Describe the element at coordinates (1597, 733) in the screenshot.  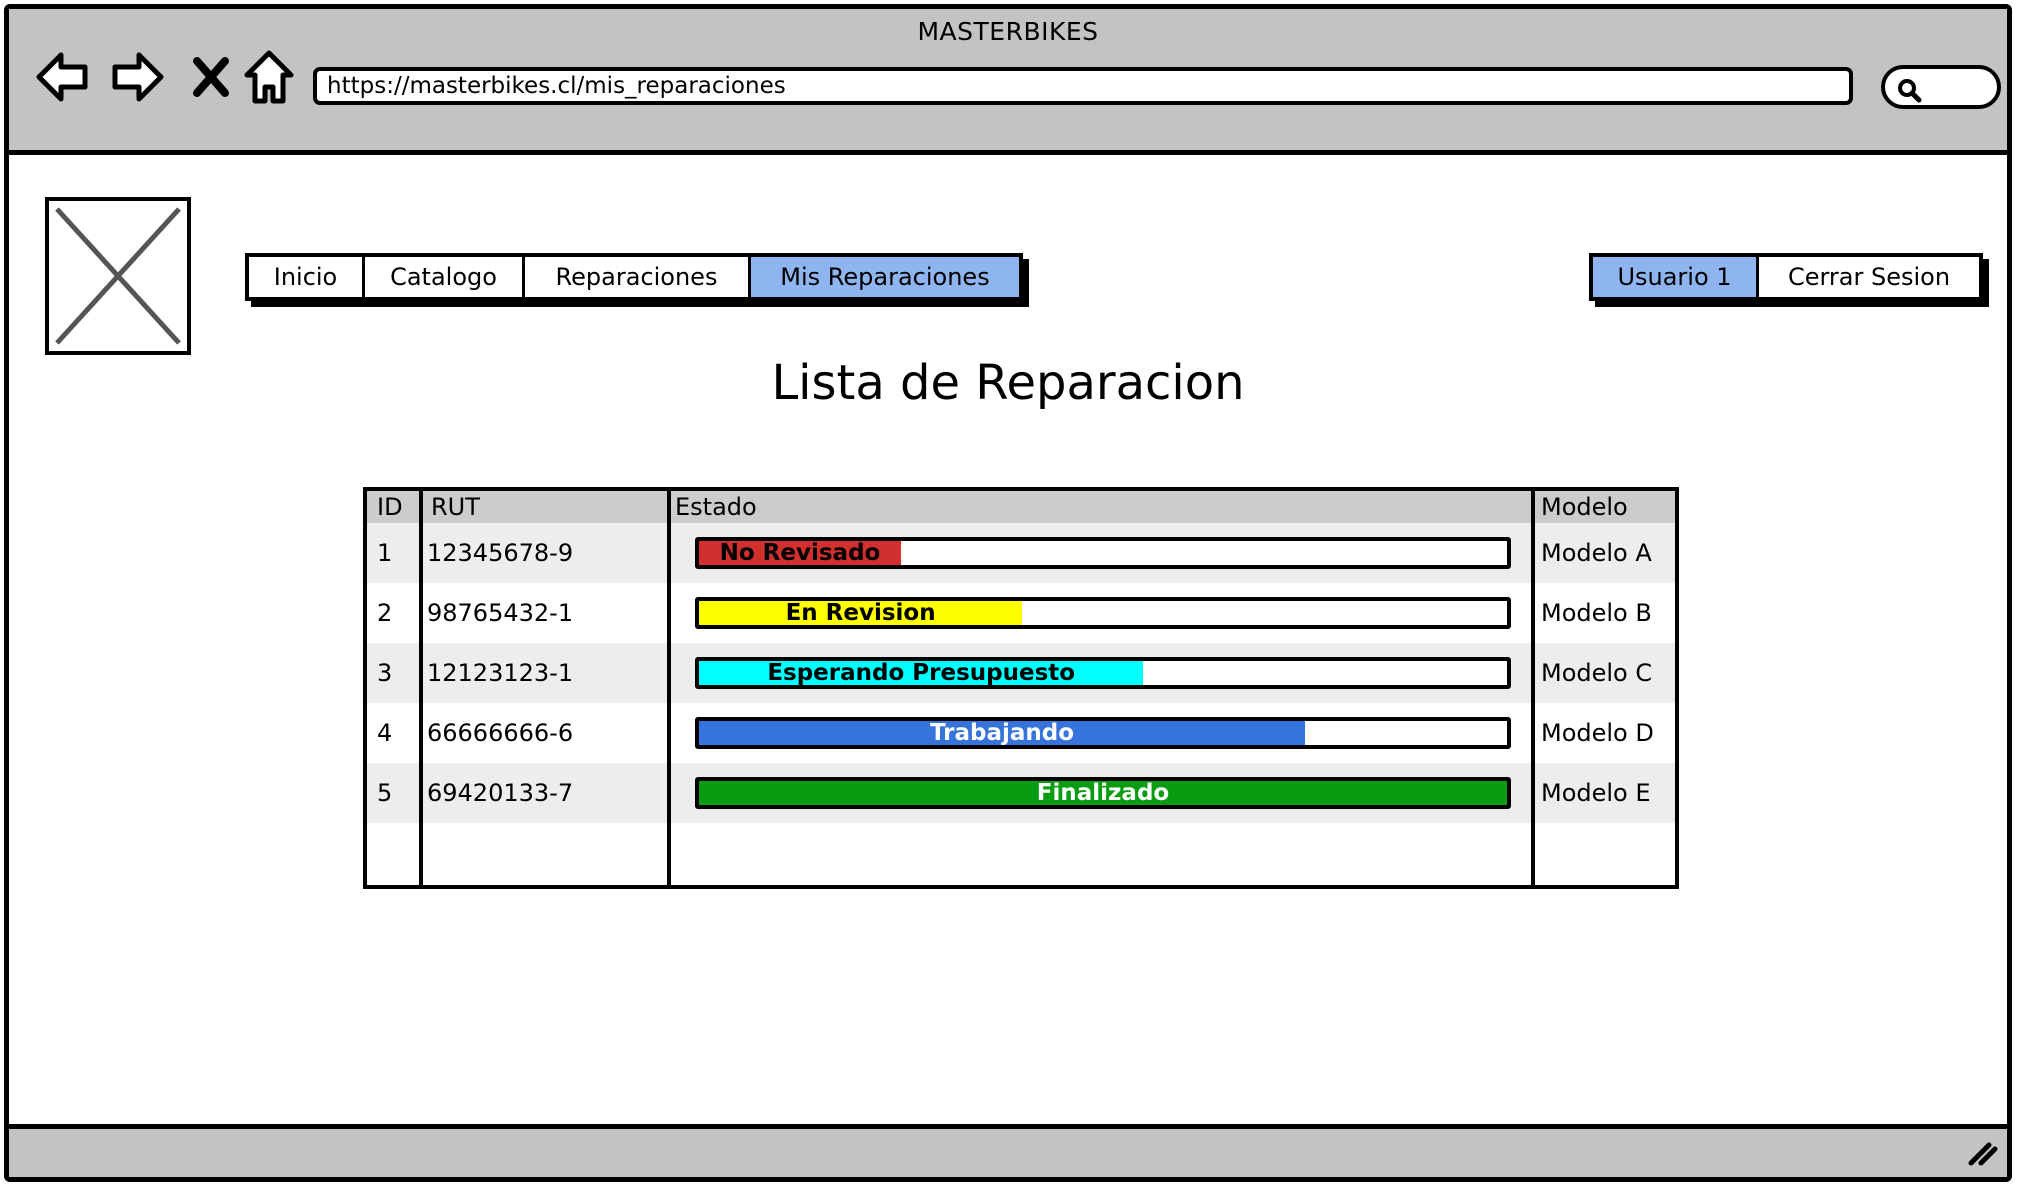
I see `cell-modelo: Modelo D` at that location.